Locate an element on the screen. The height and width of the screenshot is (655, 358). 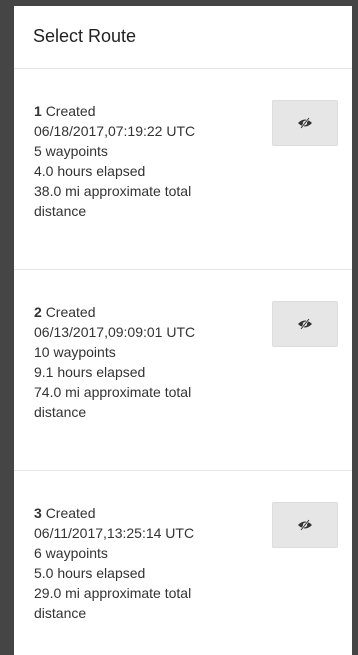
route-waypoints: 10 waypoints is located at coordinates (75, 352).